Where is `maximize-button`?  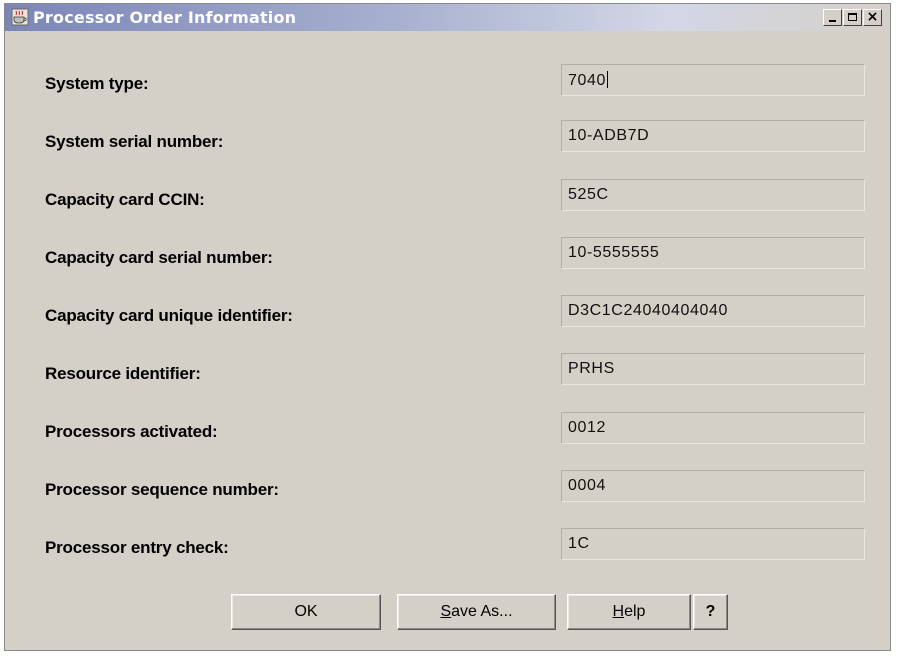
maximize-button is located at coordinates (852, 17).